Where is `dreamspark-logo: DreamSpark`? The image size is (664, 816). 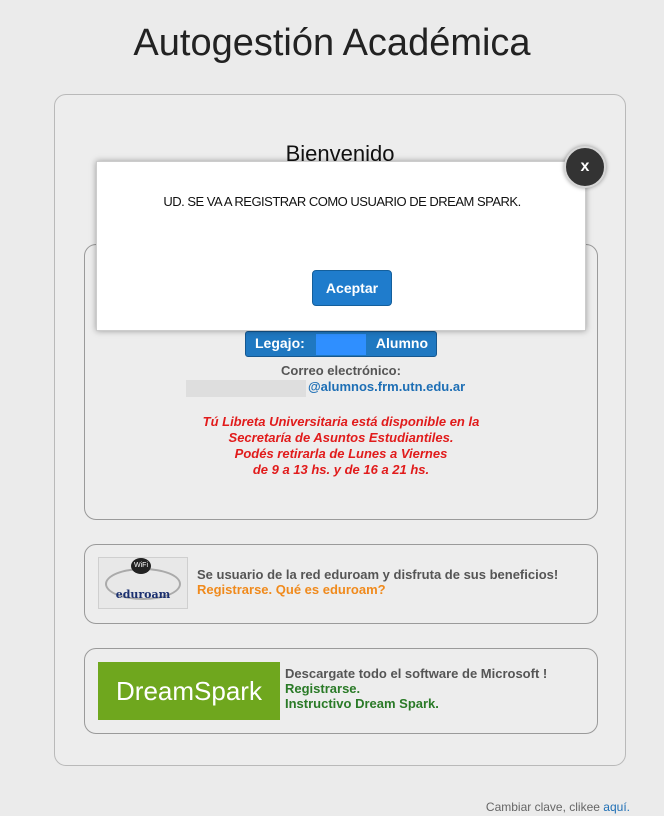
dreamspark-logo: DreamSpark is located at coordinates (189, 691).